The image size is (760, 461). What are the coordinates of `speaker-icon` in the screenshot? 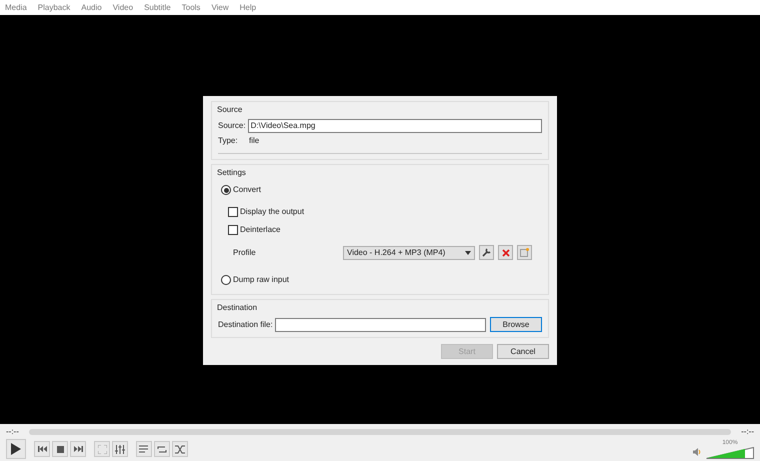 It's located at (697, 452).